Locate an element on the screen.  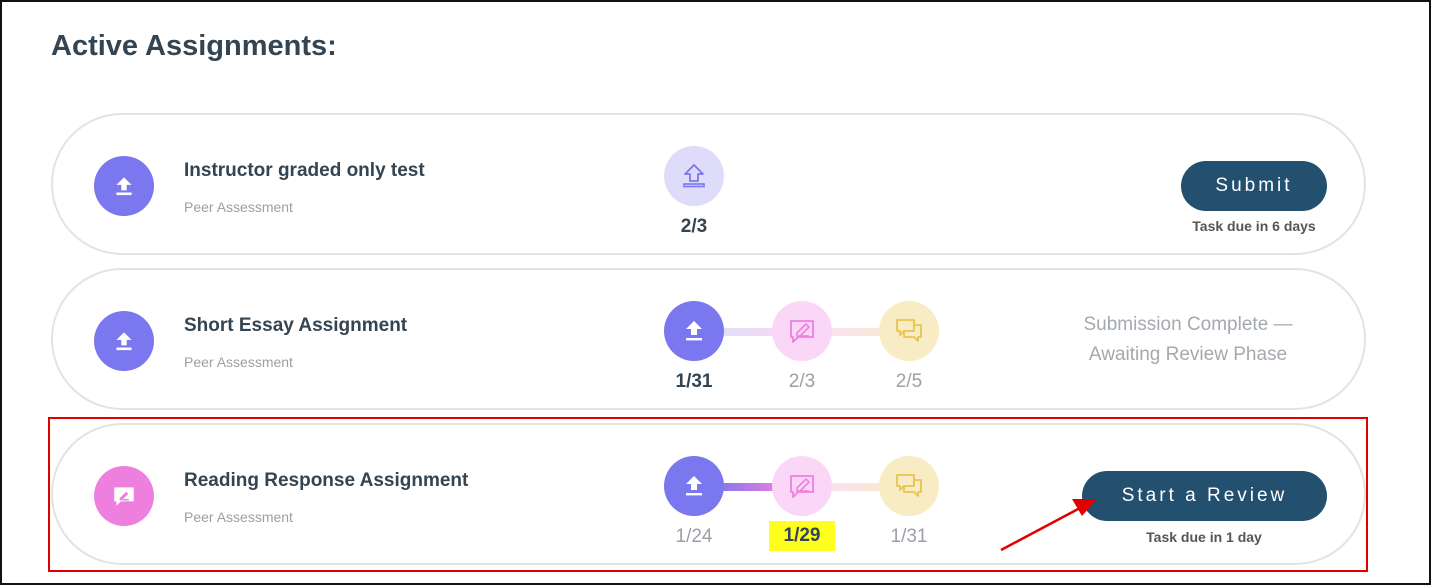
stage-count-submission: 1/24 is located at coordinates (694, 536).